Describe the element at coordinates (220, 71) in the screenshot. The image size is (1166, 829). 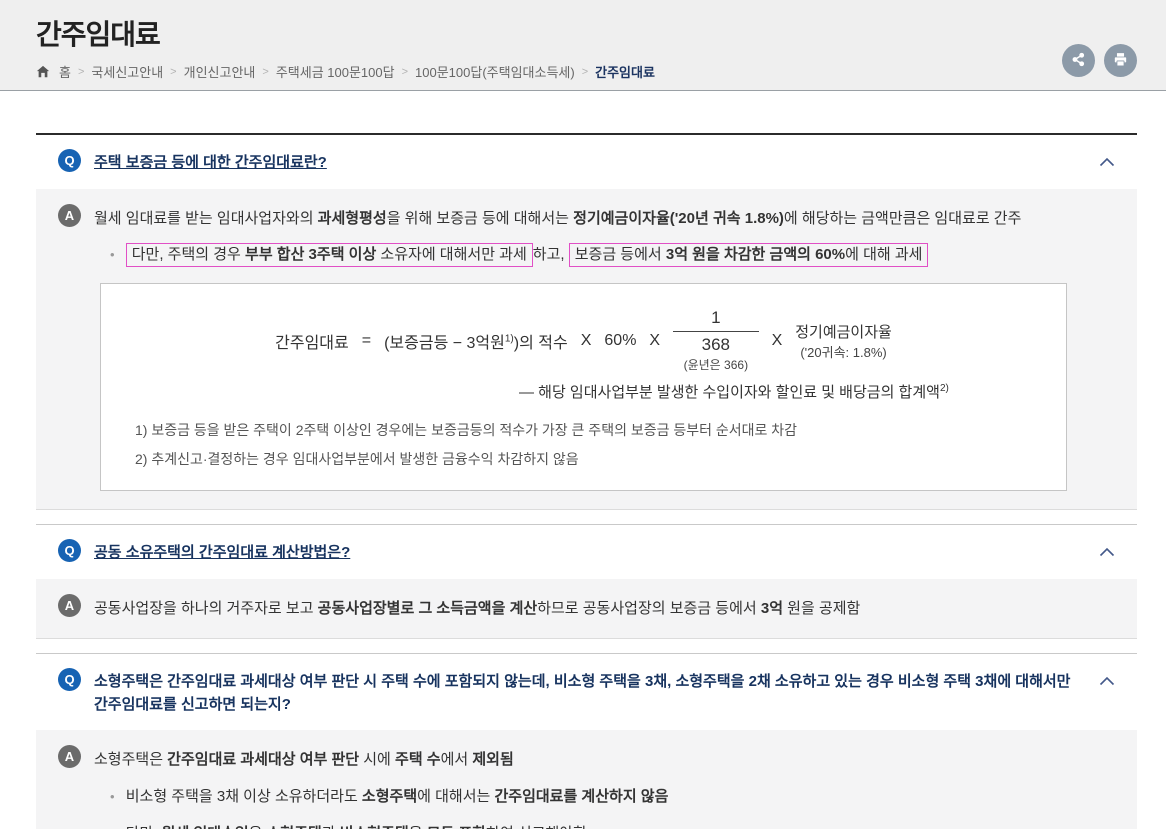
I see `breadcrumb-item-2: 개인신고안내` at that location.